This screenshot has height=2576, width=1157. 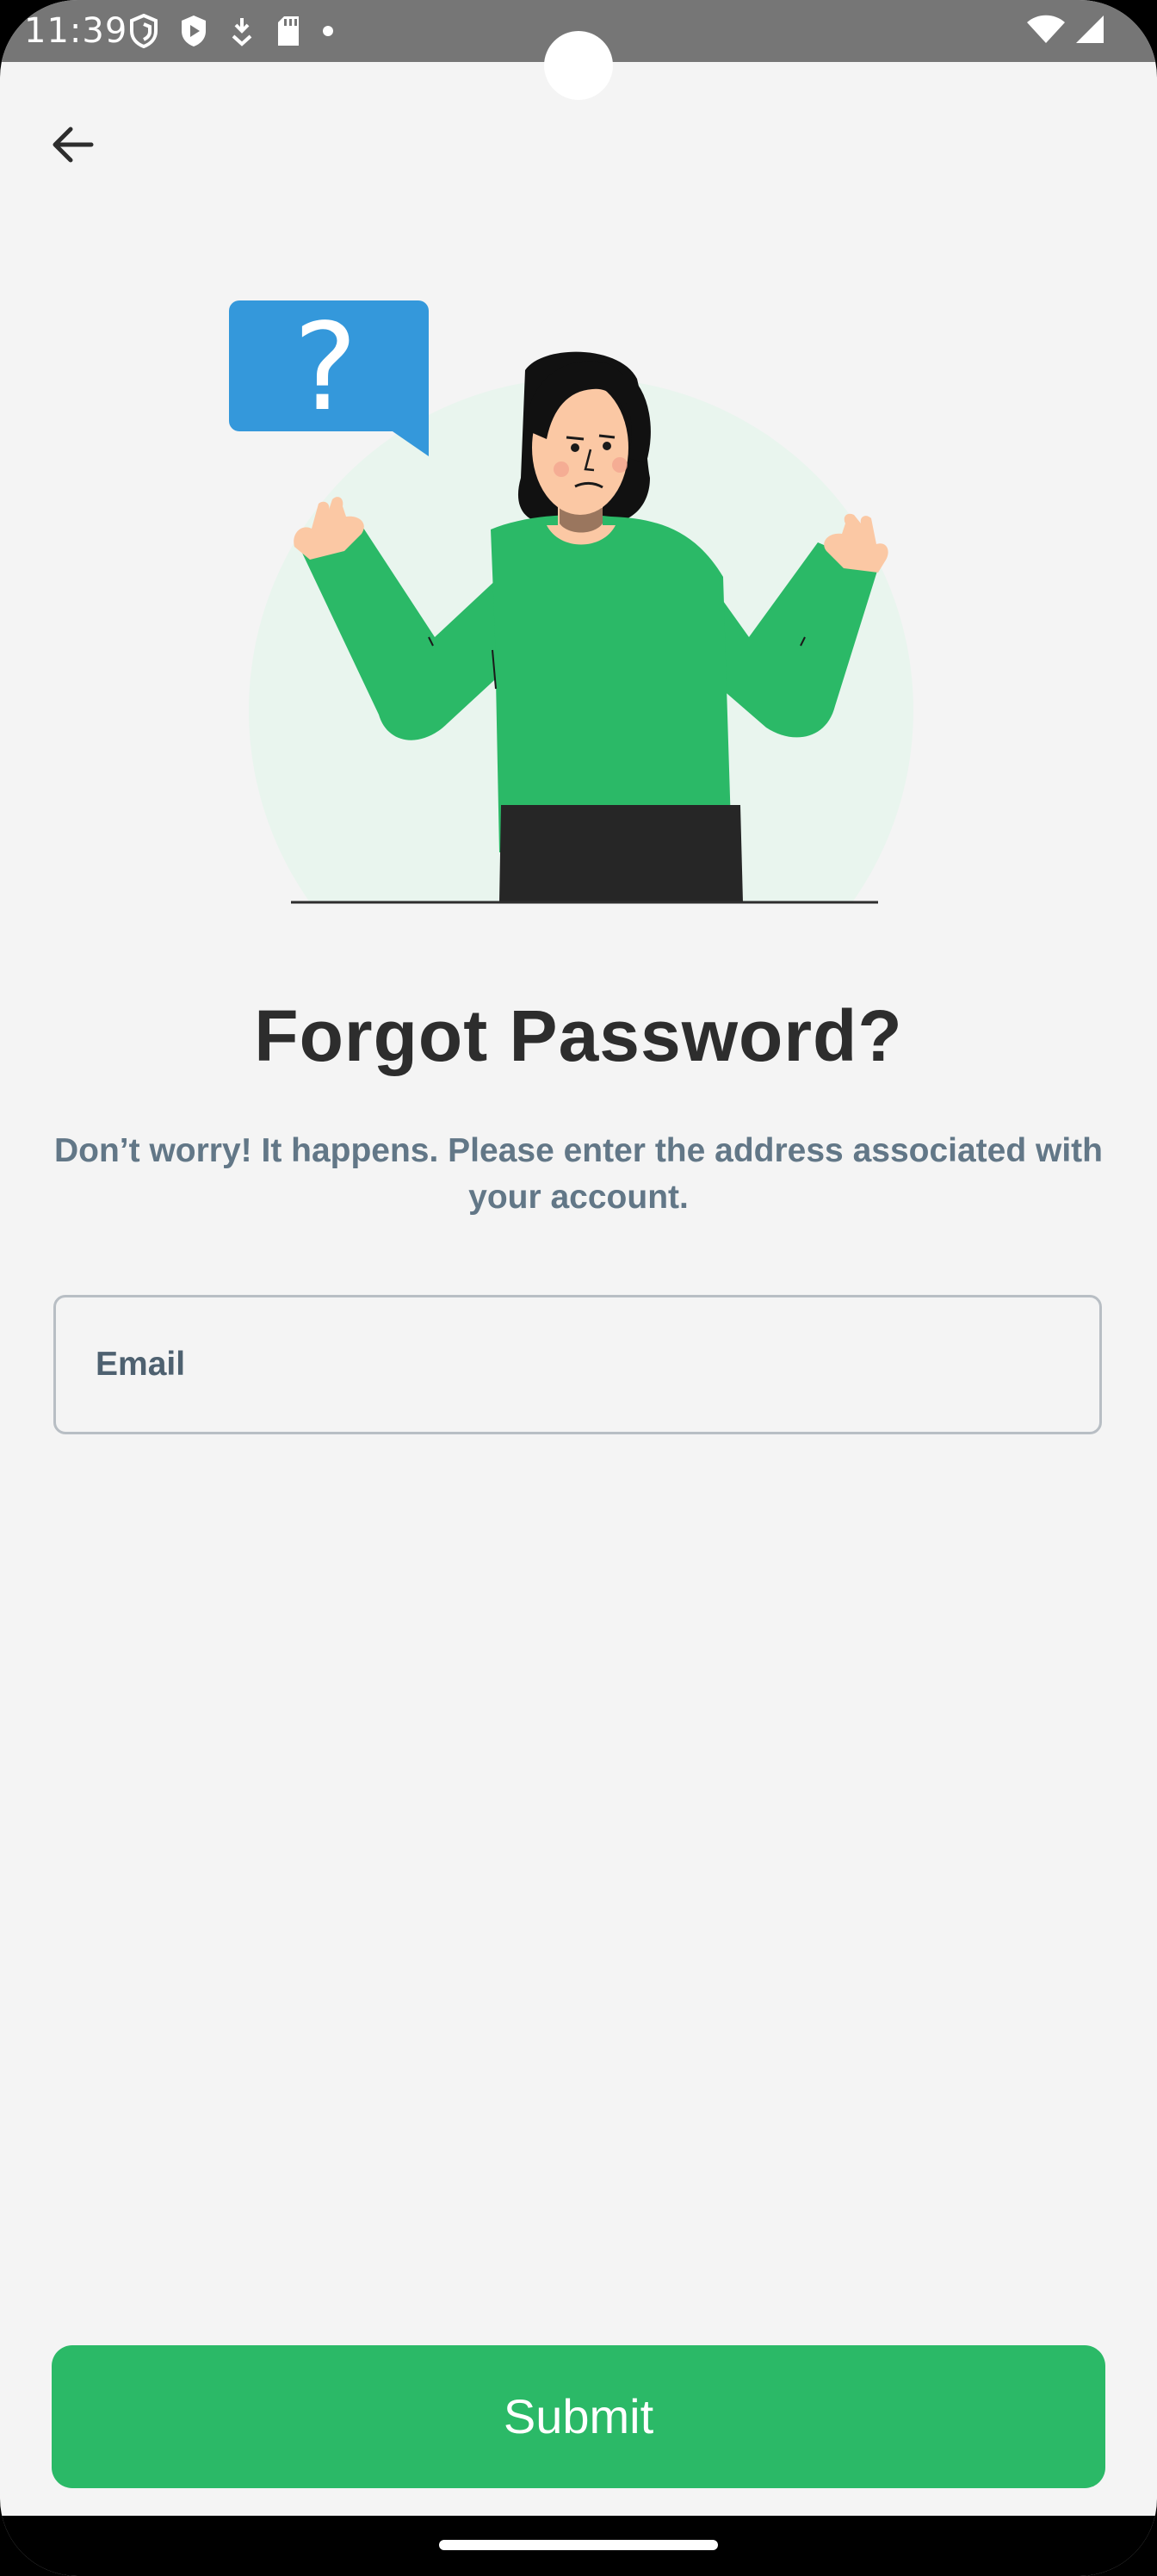 What do you see at coordinates (328, 31) in the screenshot?
I see `dot-icon` at bounding box center [328, 31].